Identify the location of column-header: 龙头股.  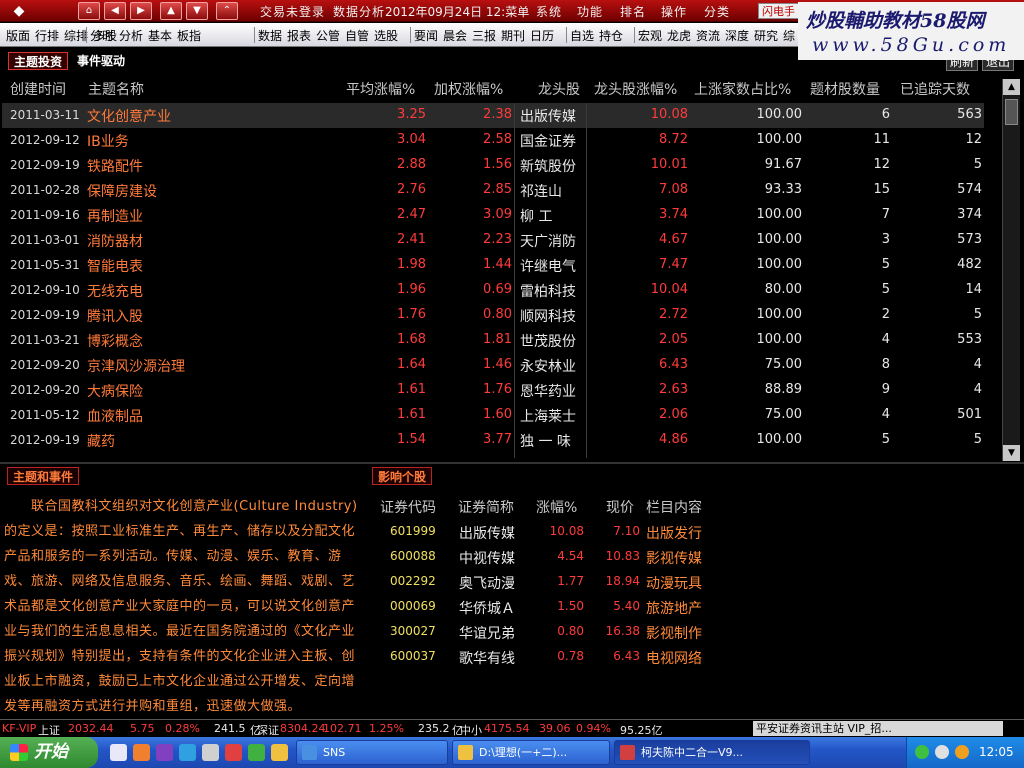
(559, 89).